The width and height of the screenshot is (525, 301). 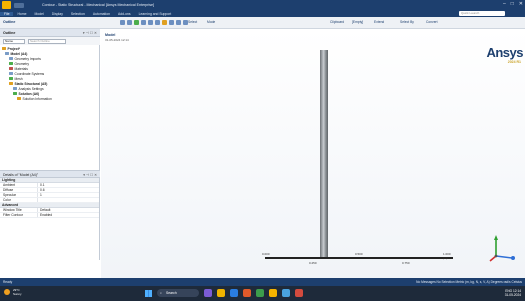 What do you see at coordinates (512, 4) in the screenshot?
I see `maximize-button: □` at bounding box center [512, 4].